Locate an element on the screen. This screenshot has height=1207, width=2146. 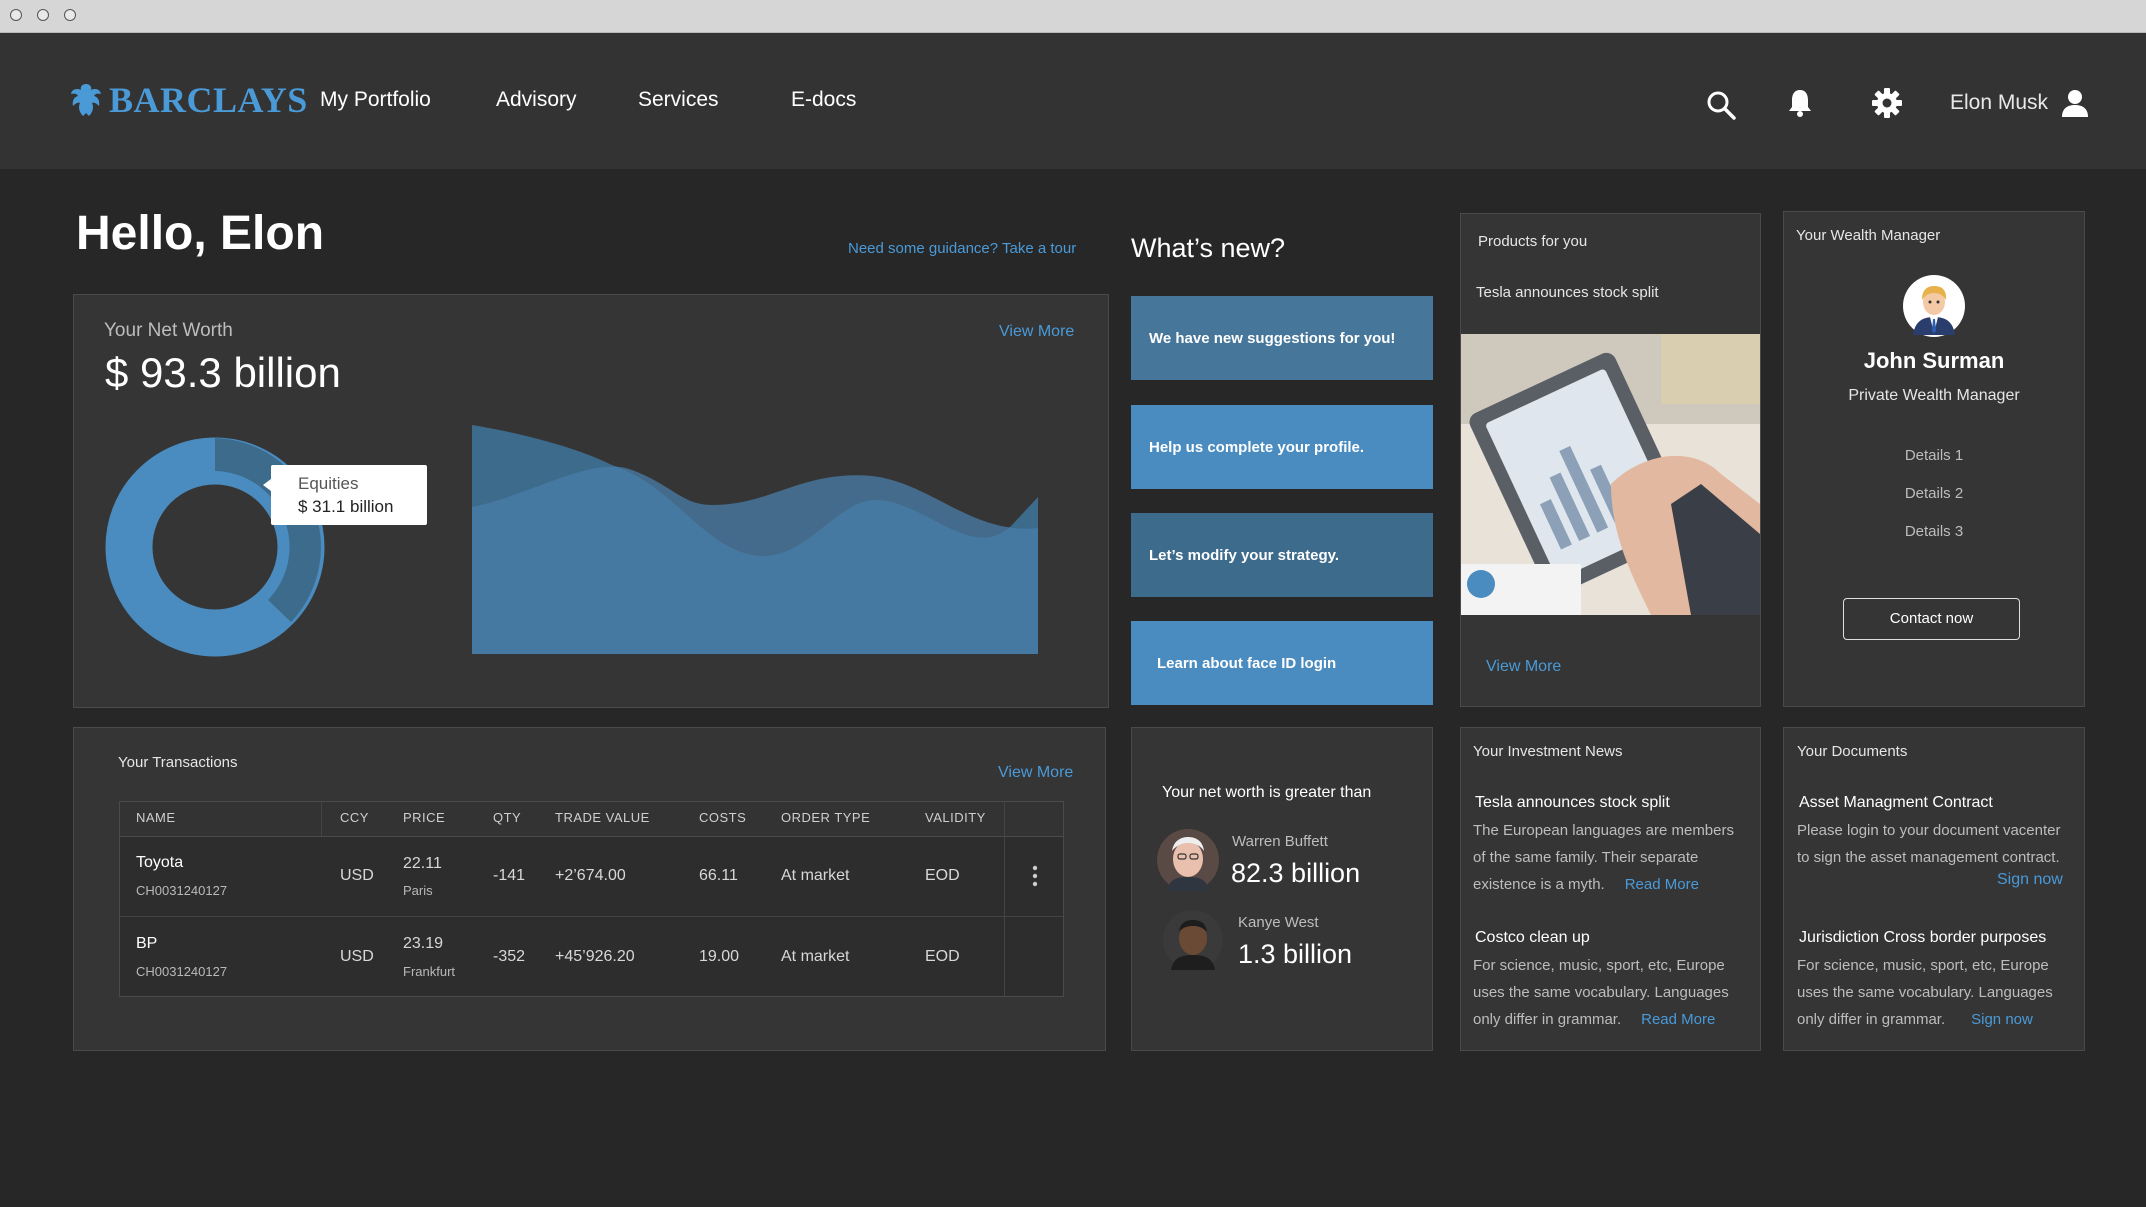
row-qty: -352 is located at coordinates (509, 956).